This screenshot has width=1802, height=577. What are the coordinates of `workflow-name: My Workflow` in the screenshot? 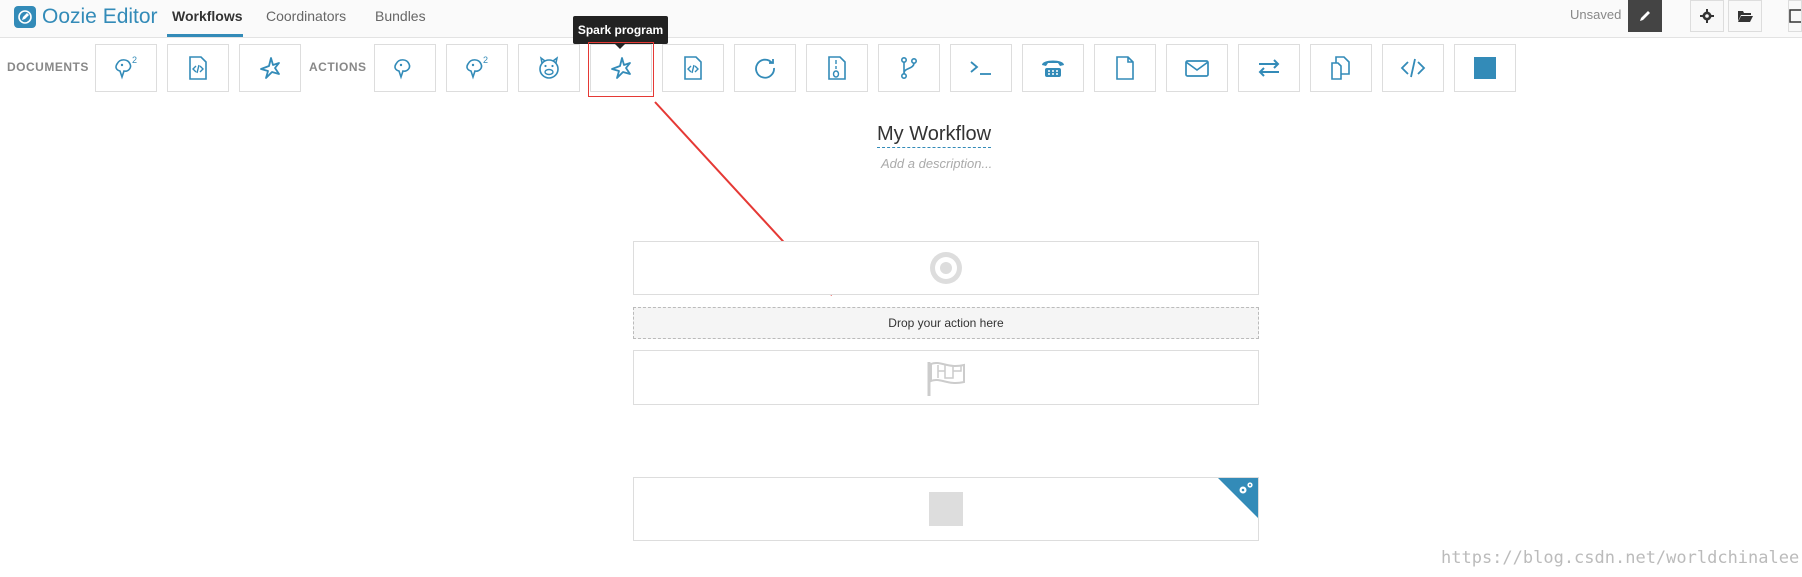 It's located at (934, 135).